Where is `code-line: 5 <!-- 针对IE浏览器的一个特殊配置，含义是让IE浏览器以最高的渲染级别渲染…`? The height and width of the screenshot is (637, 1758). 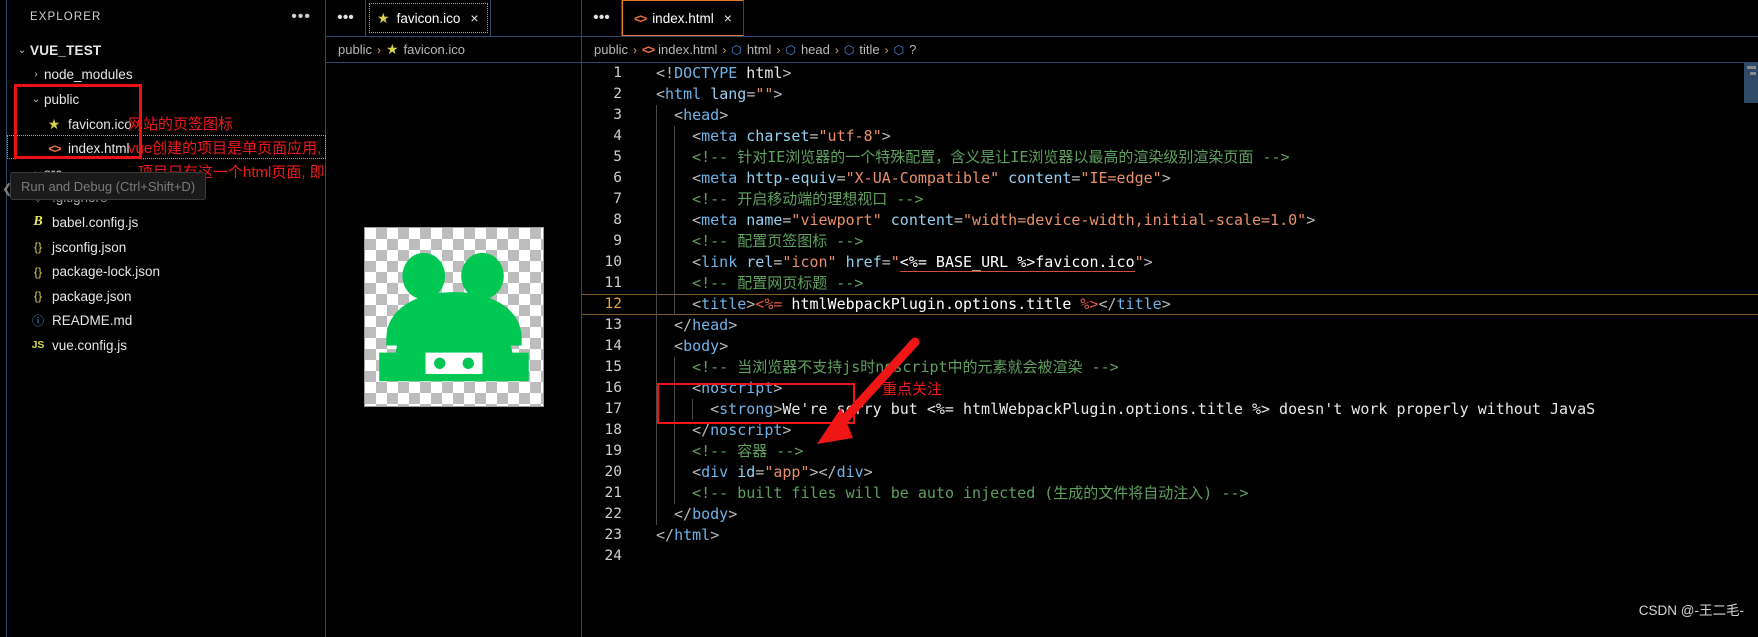 code-line: 5 <!-- 针对IE浏览器的一个特殊配置，含义是让IE浏览器以最高的渲染级别渲染… is located at coordinates (1170, 157).